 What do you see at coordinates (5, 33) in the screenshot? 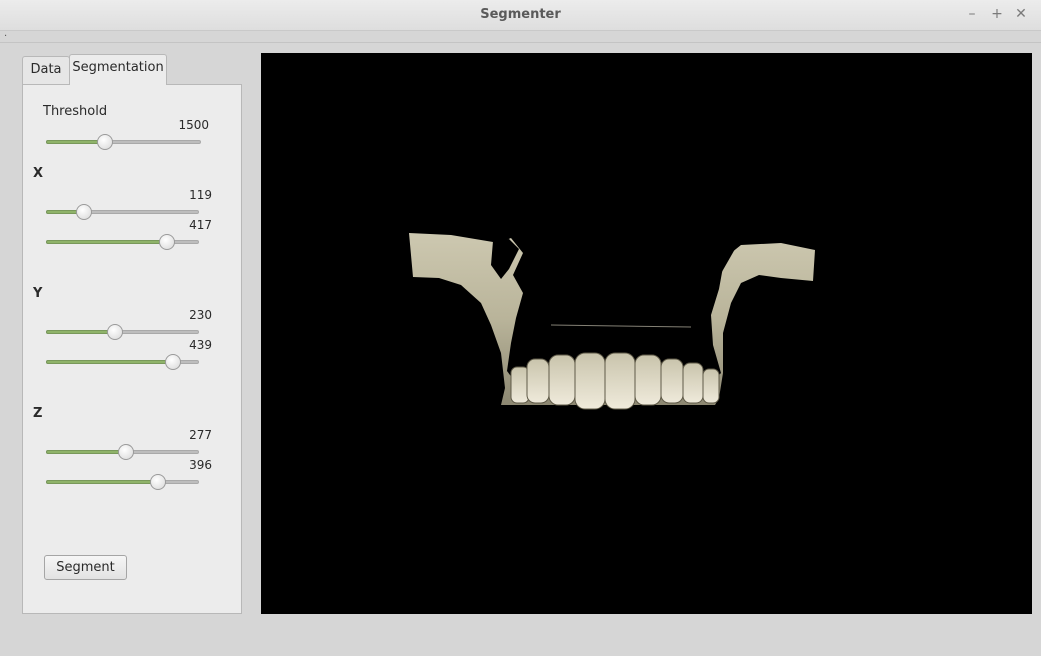
I see `menu-bar: .` at bounding box center [5, 33].